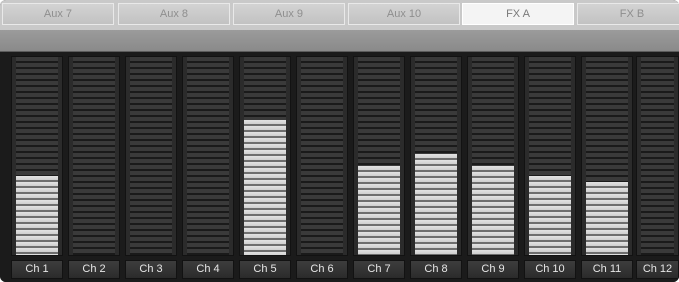 Image resolution: width=679 pixels, height=282 pixels. What do you see at coordinates (208, 269) in the screenshot?
I see `channel-label: Ch 4` at bounding box center [208, 269].